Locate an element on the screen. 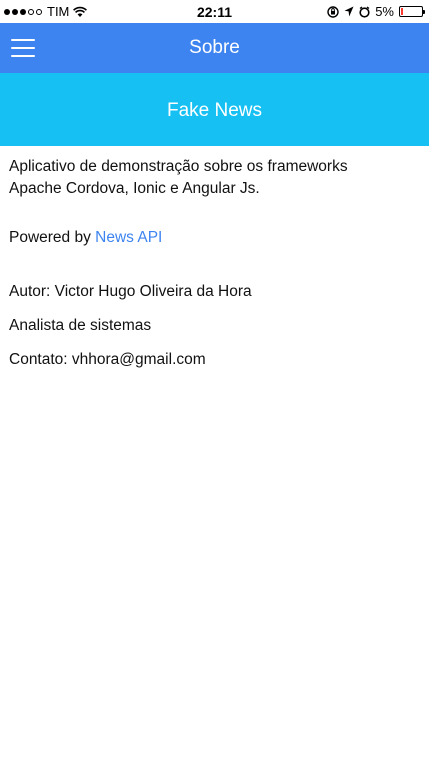 The height and width of the screenshot is (762, 429). contact-text: Contato: vhhora@gmail.com is located at coordinates (107, 359).